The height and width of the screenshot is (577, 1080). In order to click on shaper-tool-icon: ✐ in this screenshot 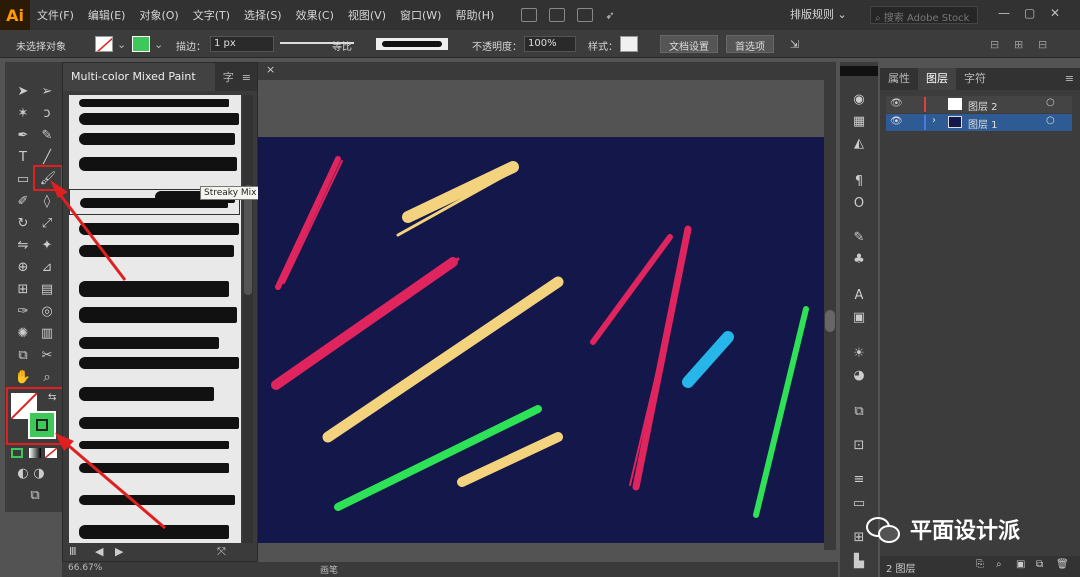, I will do `click(23, 201)`.